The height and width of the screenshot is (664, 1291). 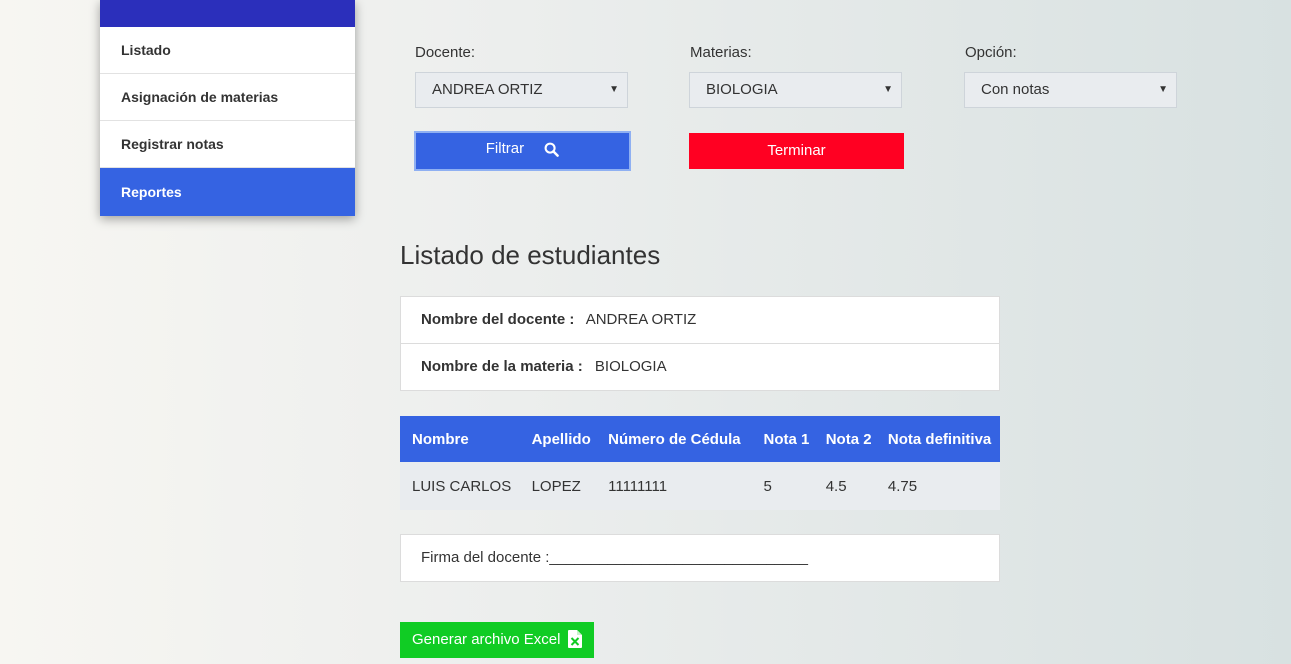 I want to click on column-header-nombre: Nombre, so click(x=460, y=439).